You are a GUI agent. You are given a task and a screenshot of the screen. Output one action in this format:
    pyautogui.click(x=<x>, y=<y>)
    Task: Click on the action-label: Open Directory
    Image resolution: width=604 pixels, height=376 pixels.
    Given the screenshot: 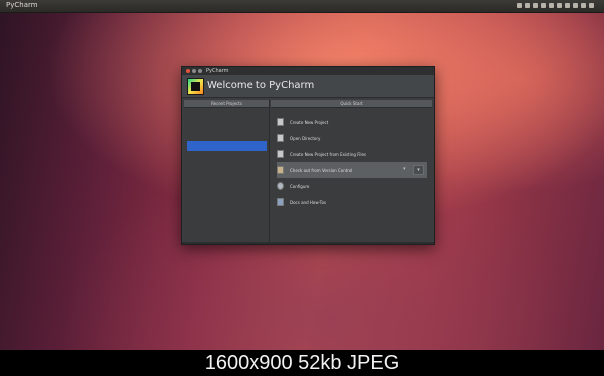 What is the action you would take?
    pyautogui.click(x=305, y=138)
    